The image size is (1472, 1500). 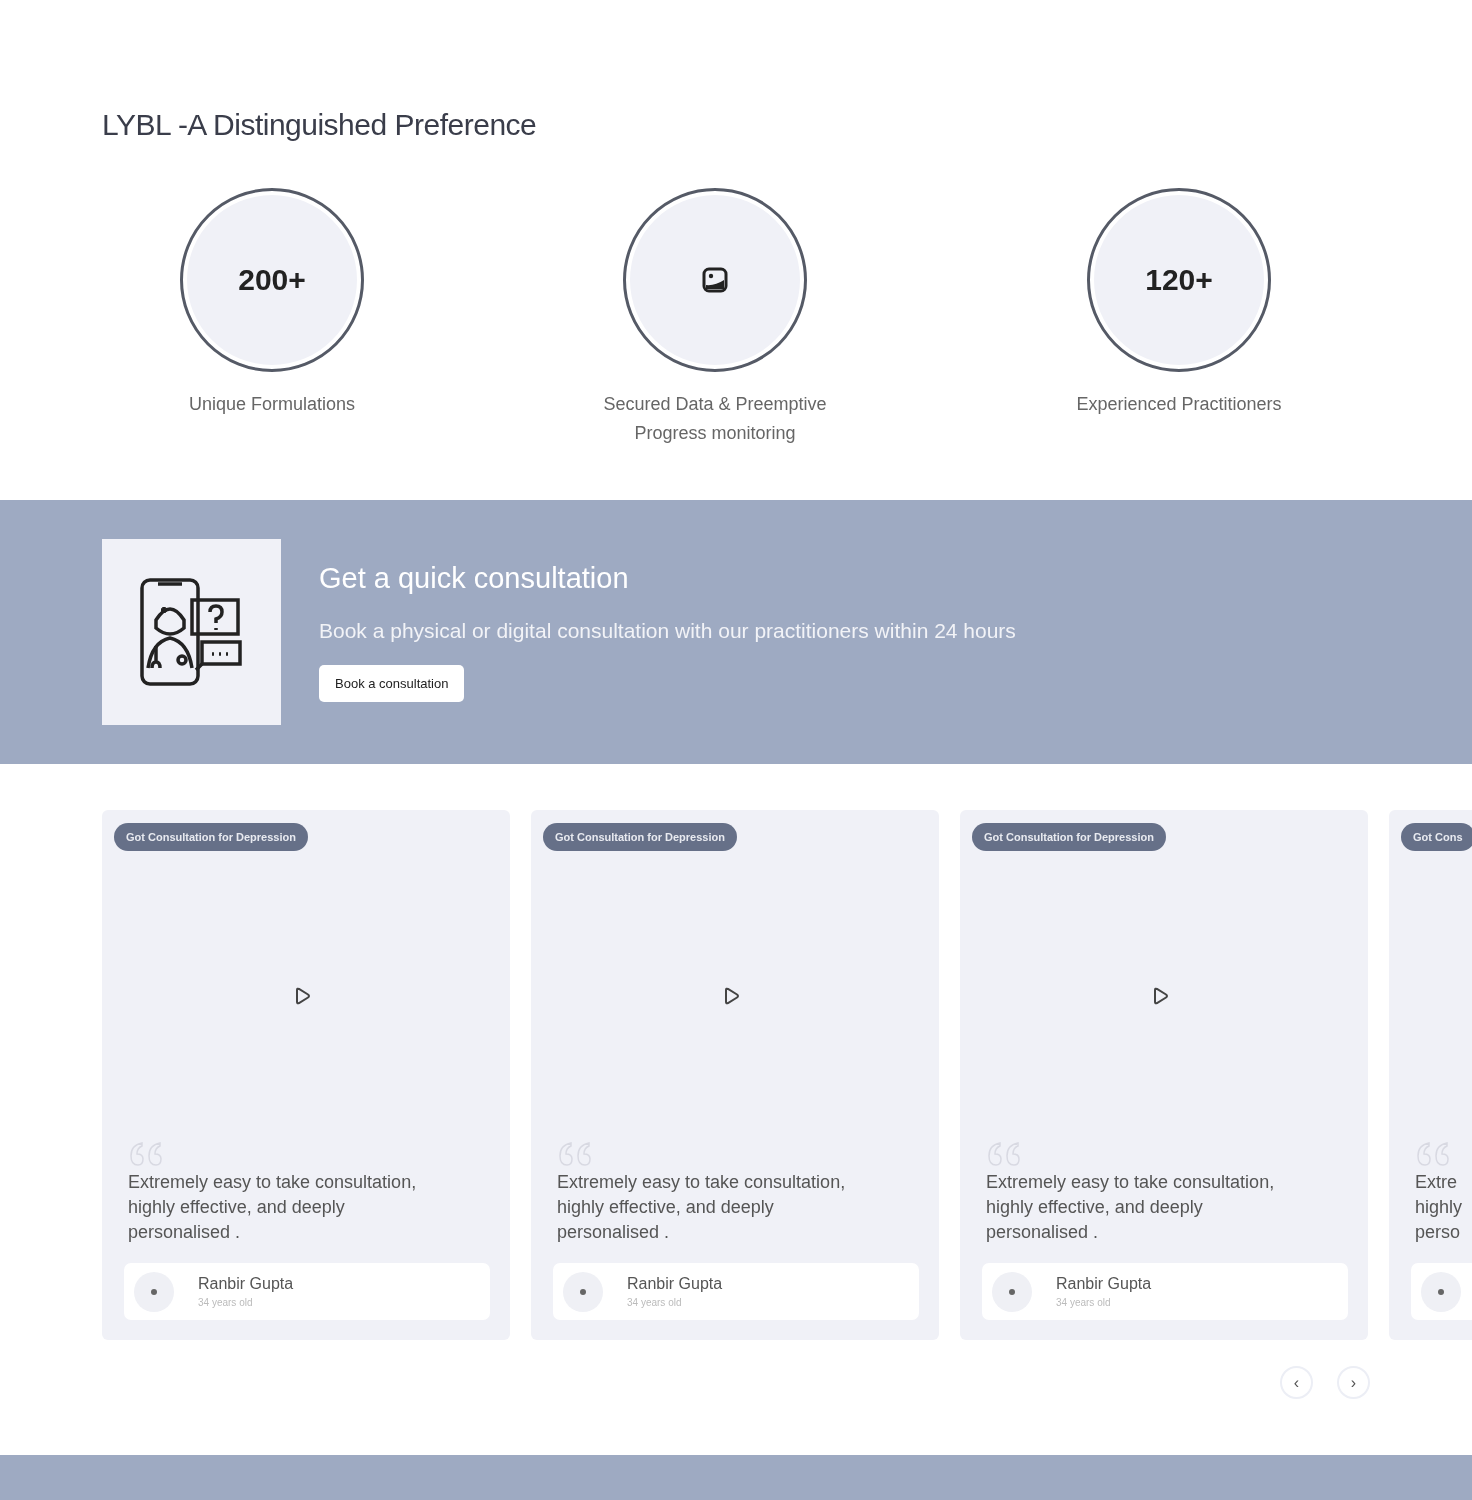 What do you see at coordinates (1296, 1382) in the screenshot?
I see `previous-button: ‹` at bounding box center [1296, 1382].